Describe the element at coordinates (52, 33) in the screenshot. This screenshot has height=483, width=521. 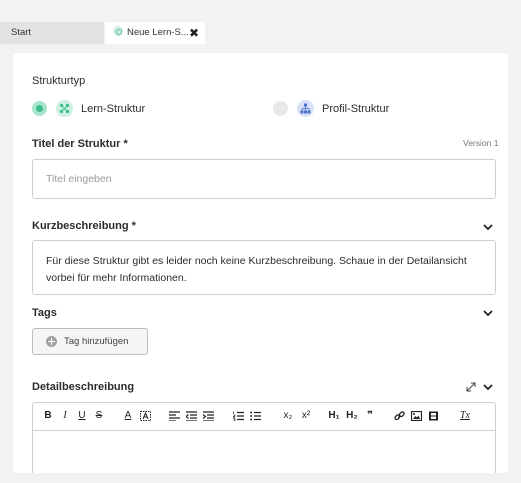
I see `tab-start: Start` at that location.